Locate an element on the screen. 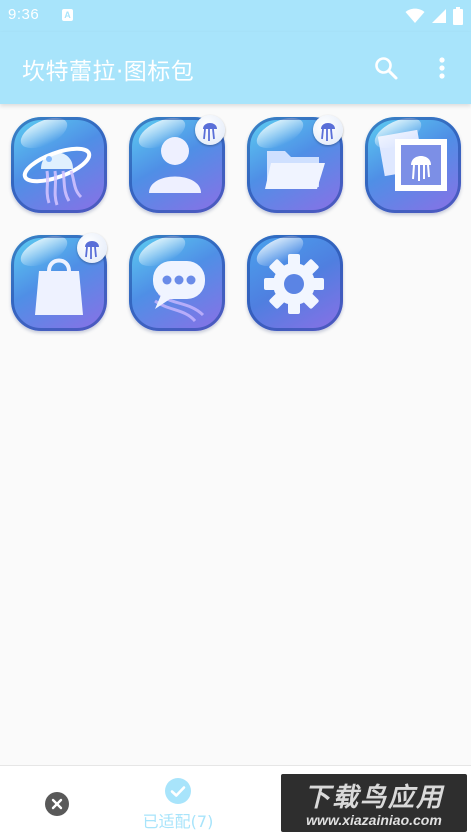 The height and width of the screenshot is (840, 471). close-circle-icon is located at coordinates (57, 804).